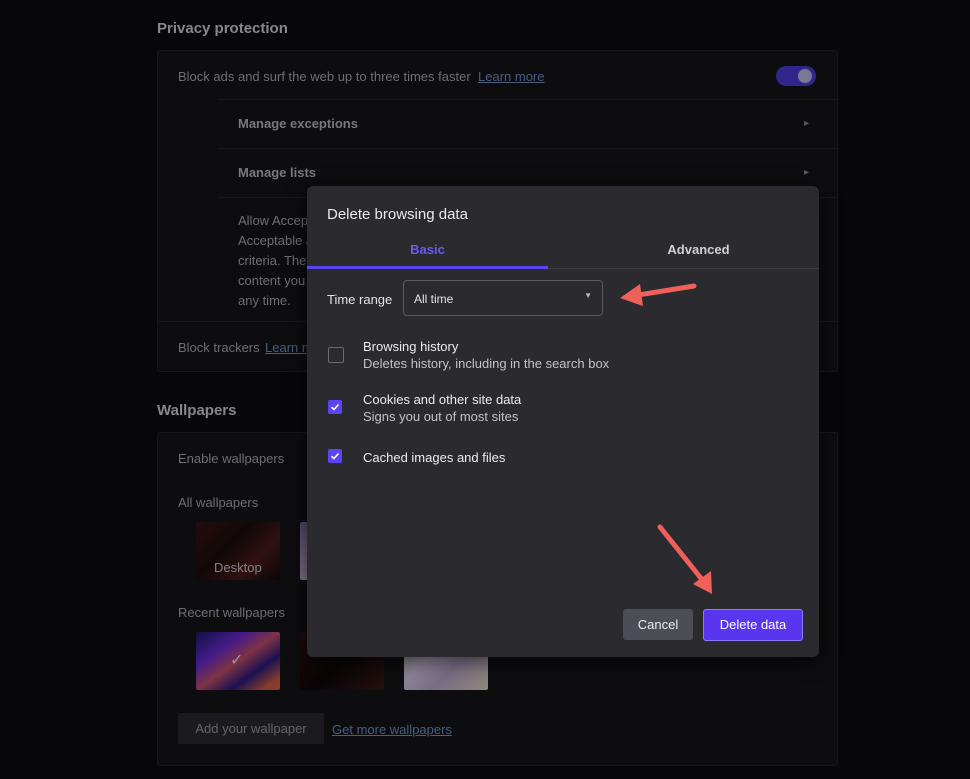 The image size is (970, 779). I want to click on arrow-to-time-range-icon, so click(658, 294).